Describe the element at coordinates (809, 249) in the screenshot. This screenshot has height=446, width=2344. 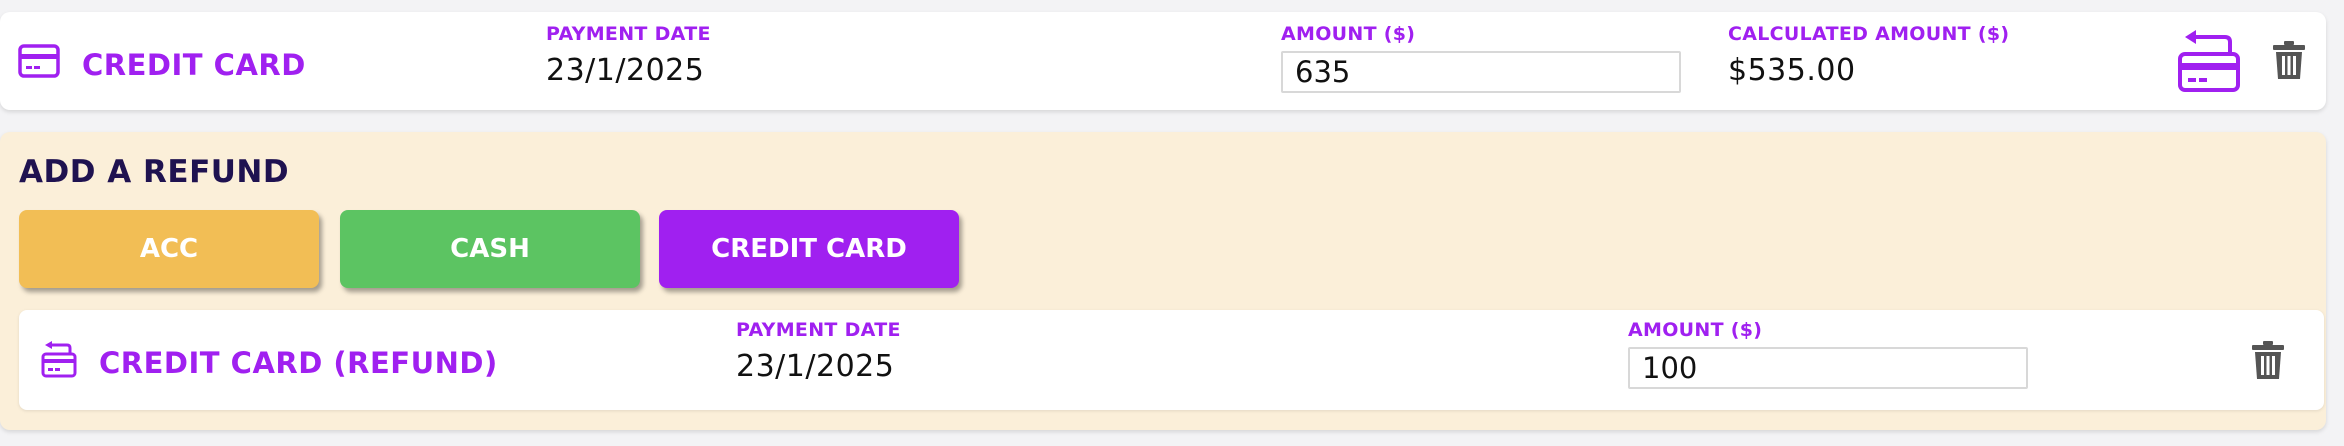
I see `refund-credit-card-button: CREDIT CARD` at that location.